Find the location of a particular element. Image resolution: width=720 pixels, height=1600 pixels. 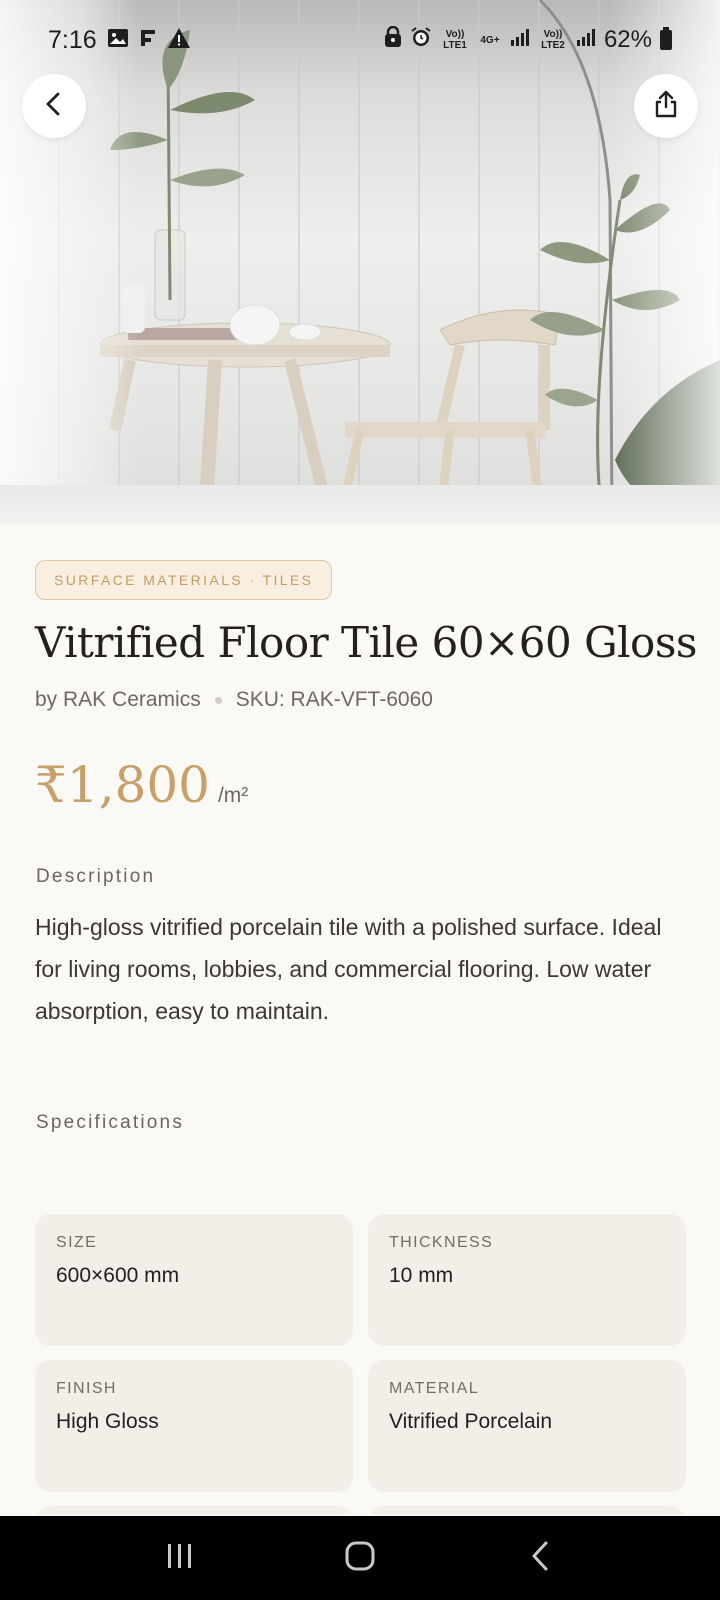

share-button is located at coordinates (666, 106).